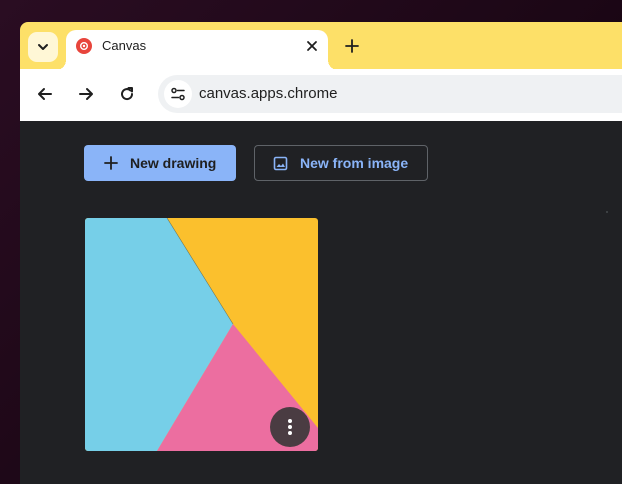  I want to click on close-tab-button, so click(312, 46).